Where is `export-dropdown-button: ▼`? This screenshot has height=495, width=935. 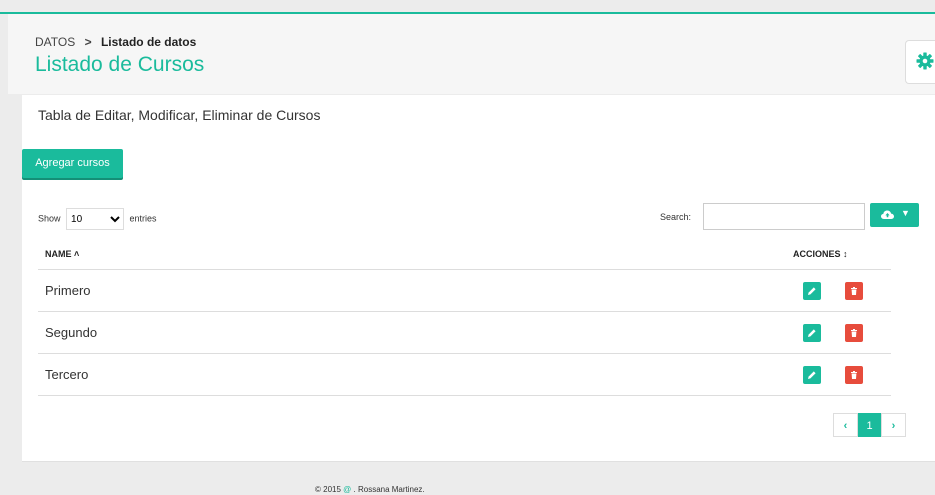
export-dropdown-button: ▼ is located at coordinates (894, 215).